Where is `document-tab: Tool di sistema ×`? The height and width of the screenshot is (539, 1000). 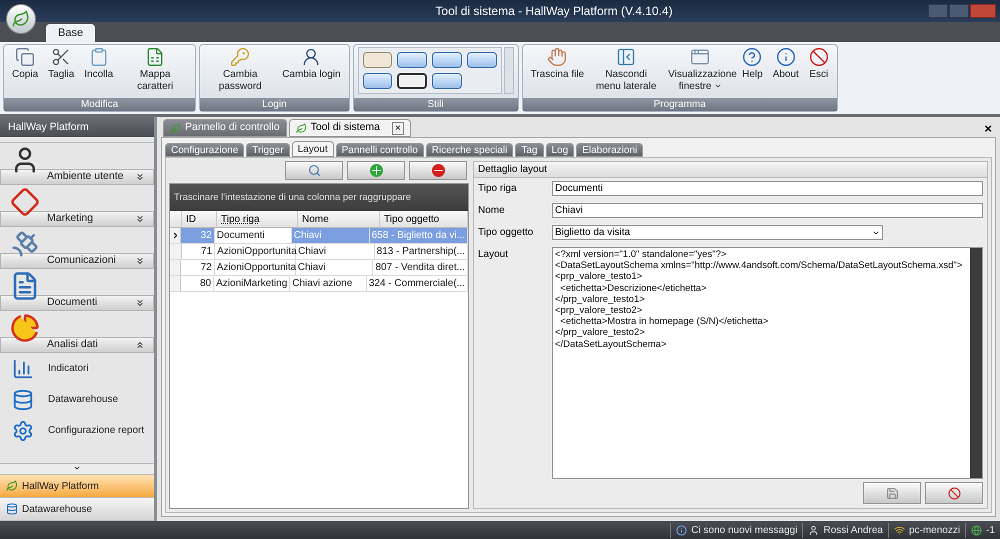
document-tab: Tool di sistema × is located at coordinates (349, 128).